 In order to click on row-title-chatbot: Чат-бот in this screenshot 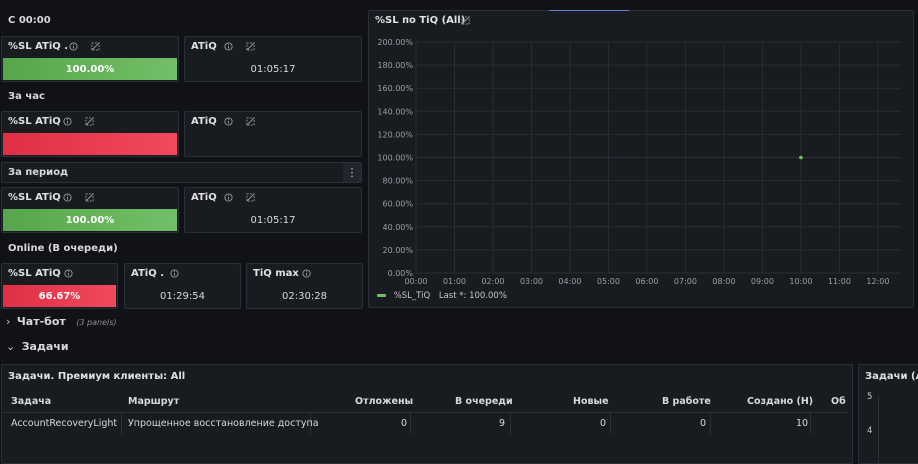, I will do `click(41, 321)`.